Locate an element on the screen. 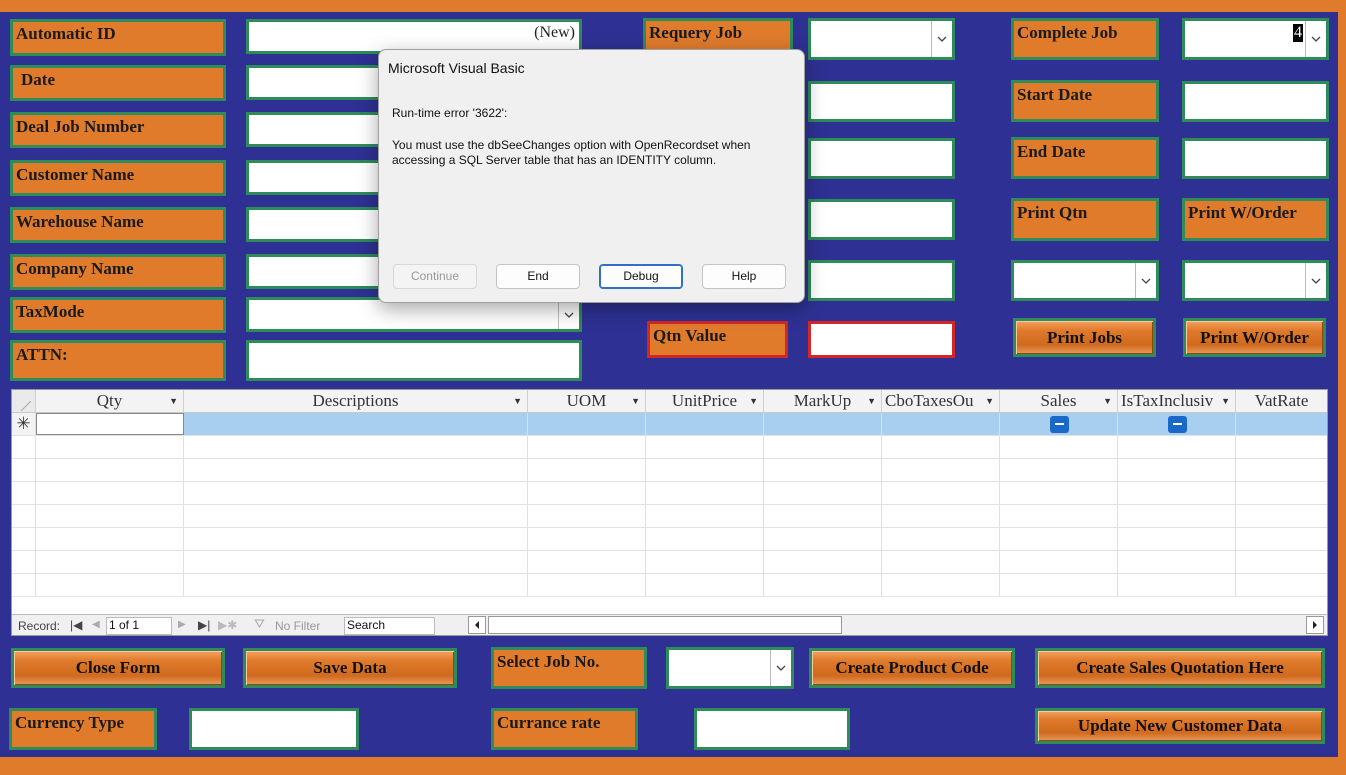 The width and height of the screenshot is (1346, 775). previous-record-icon: ◀ is located at coordinates (96, 624).